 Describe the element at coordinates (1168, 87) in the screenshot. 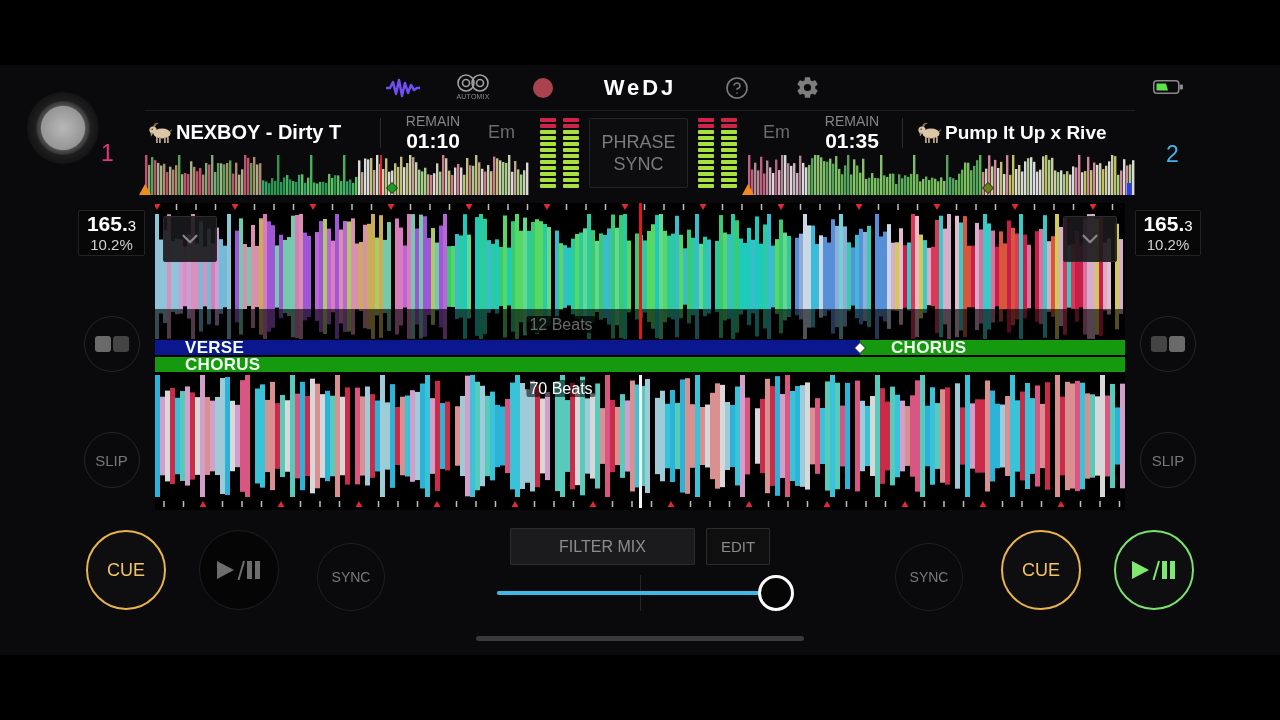

I see `battery-icon` at that location.